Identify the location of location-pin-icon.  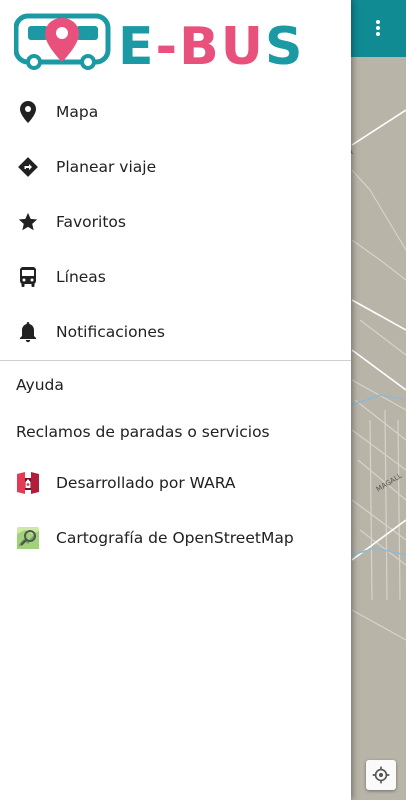
(28, 112).